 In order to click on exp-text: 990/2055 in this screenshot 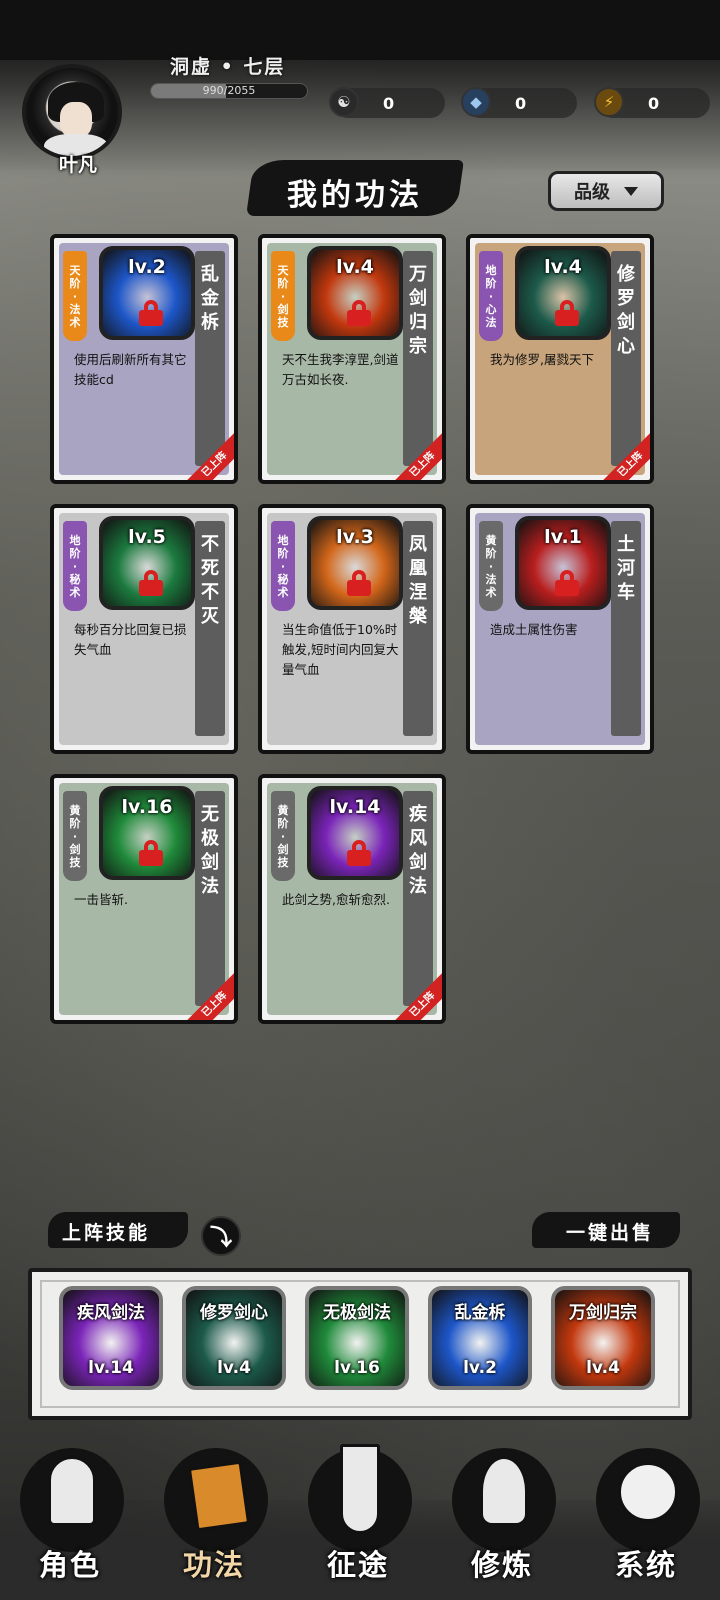, I will do `click(229, 90)`.